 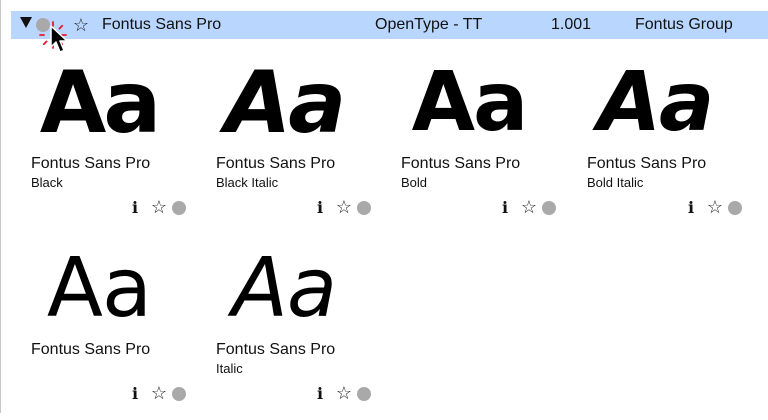 I want to click on font-style-label: Bold, so click(x=414, y=182).